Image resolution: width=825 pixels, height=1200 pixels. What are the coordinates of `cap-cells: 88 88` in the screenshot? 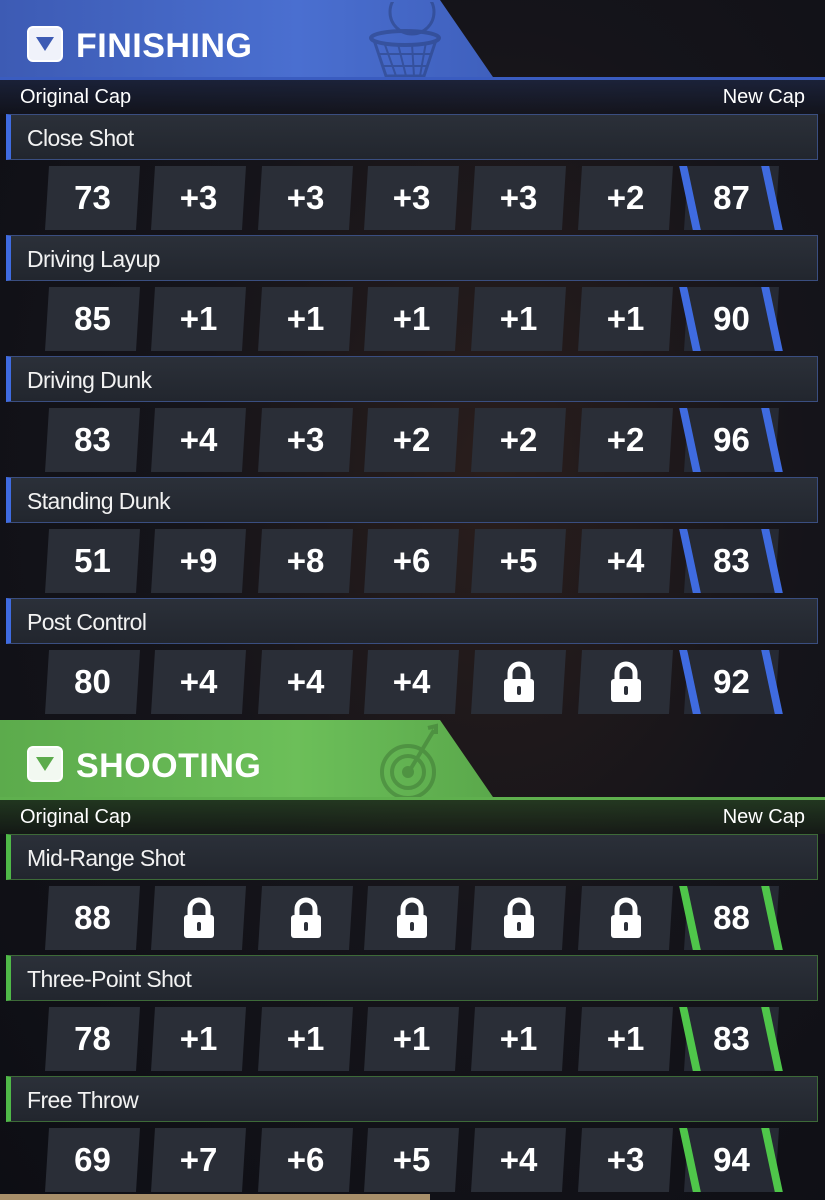 It's located at (412, 918).